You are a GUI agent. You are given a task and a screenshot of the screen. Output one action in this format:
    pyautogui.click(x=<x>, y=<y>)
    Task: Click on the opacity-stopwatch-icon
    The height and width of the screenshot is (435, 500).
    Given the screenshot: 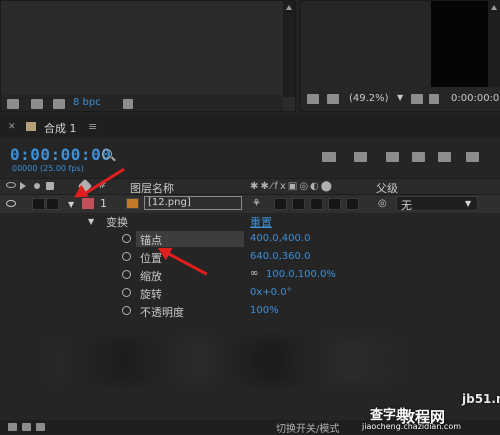 What is the action you would take?
    pyautogui.click(x=126, y=310)
    